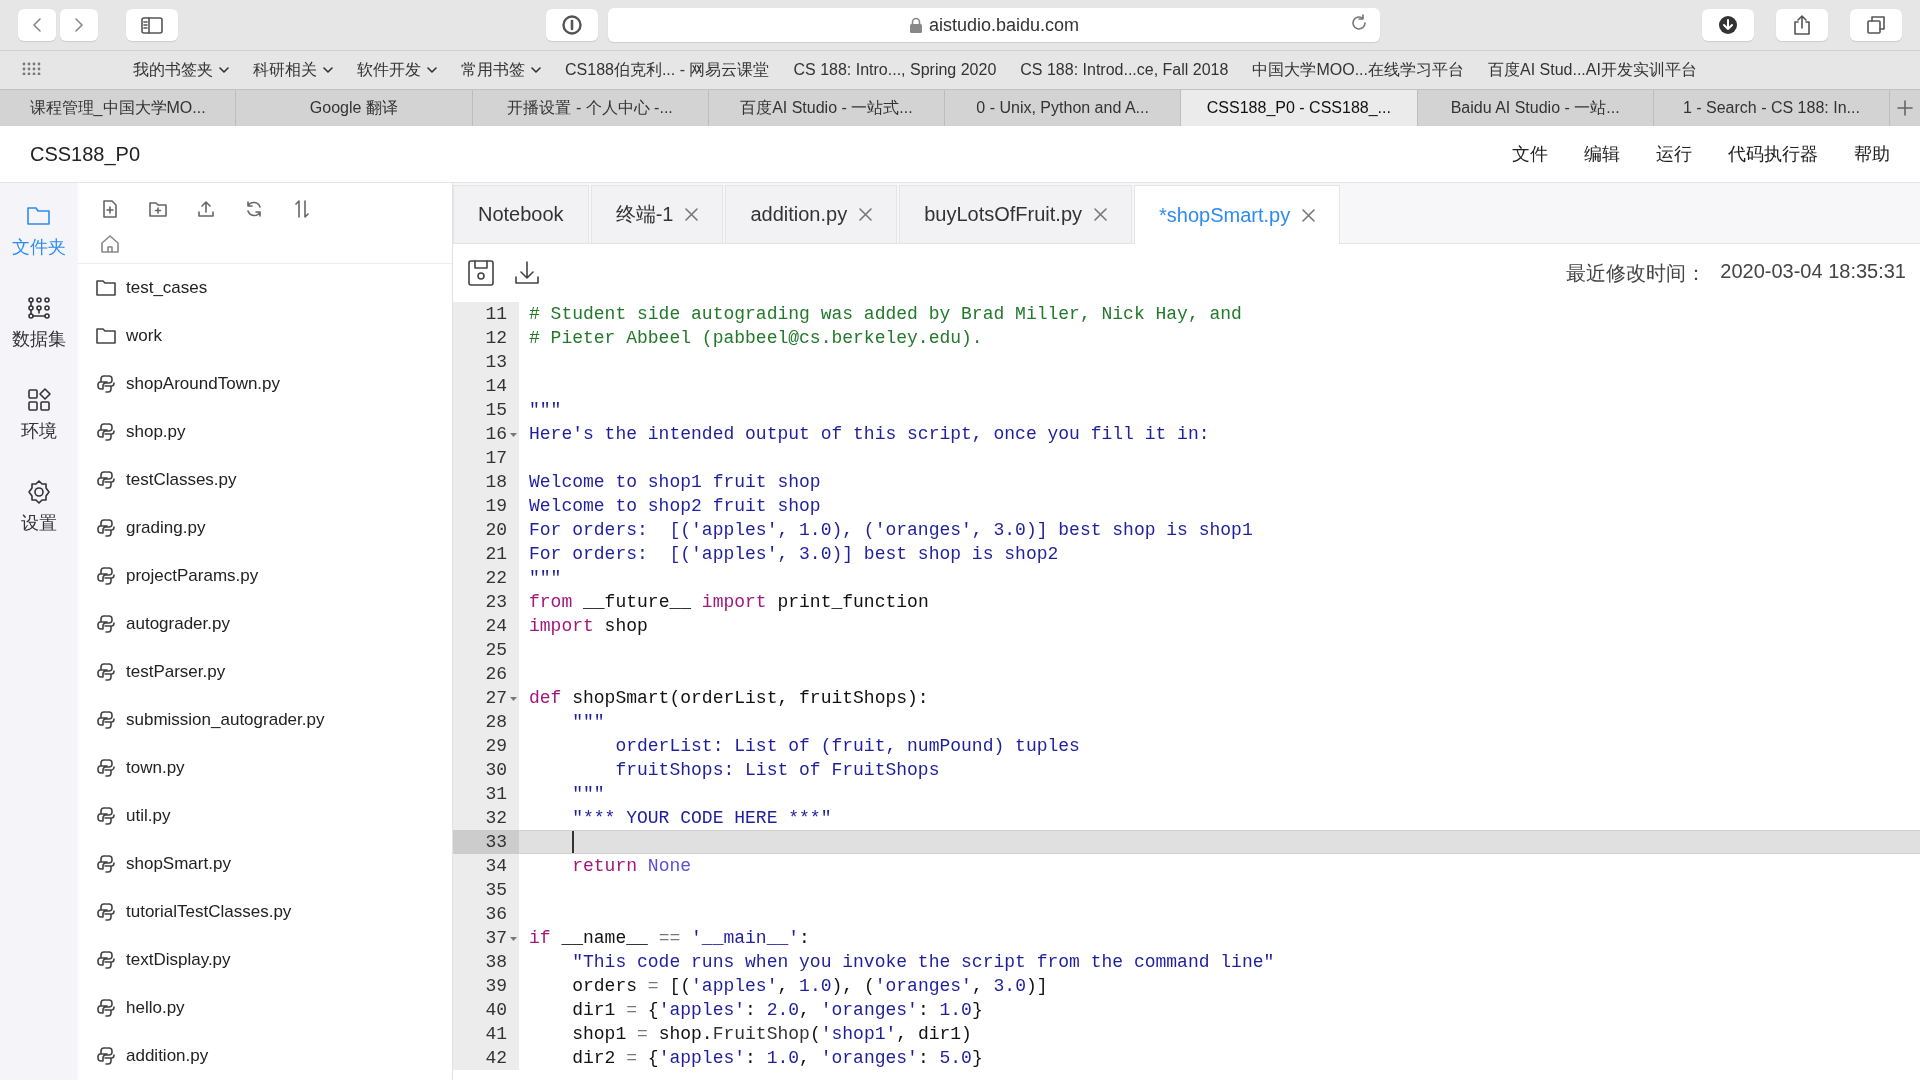 Image resolution: width=1920 pixels, height=1080 pixels. I want to click on line-number: 26, so click(496, 674).